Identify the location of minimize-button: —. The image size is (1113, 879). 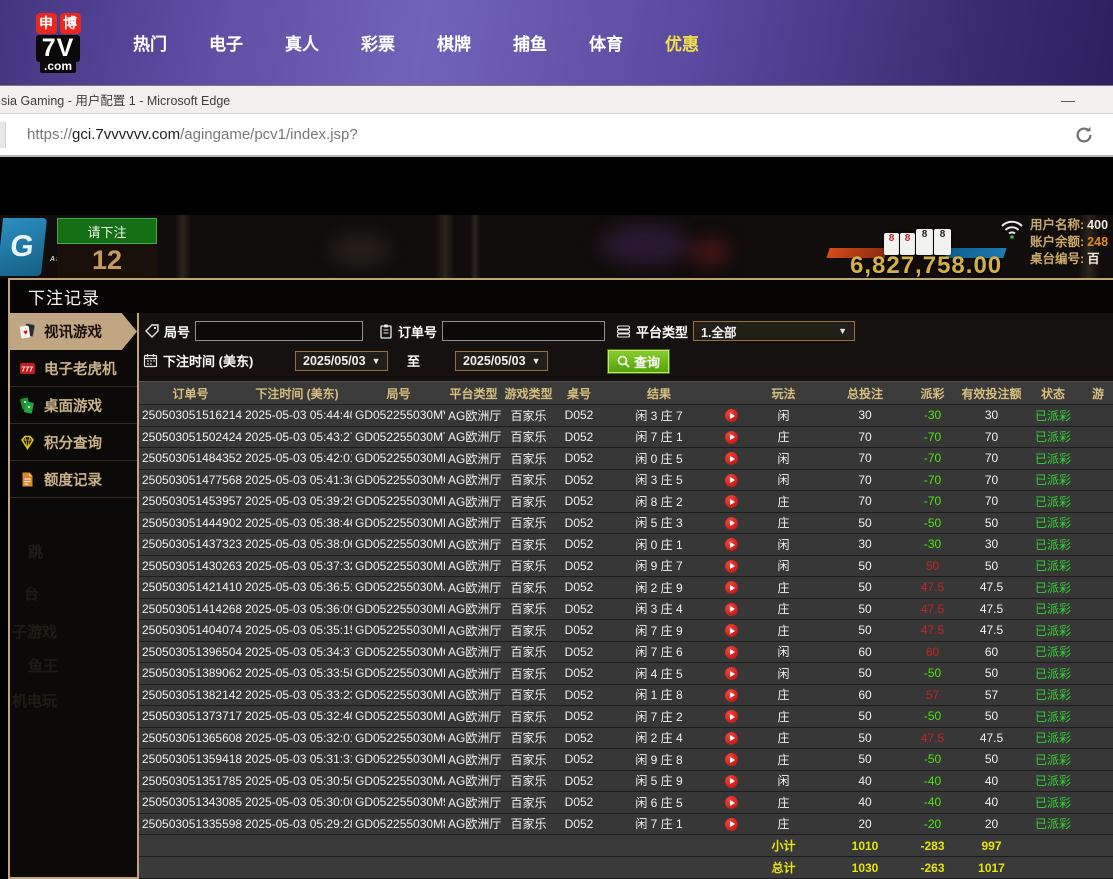
(1068, 100).